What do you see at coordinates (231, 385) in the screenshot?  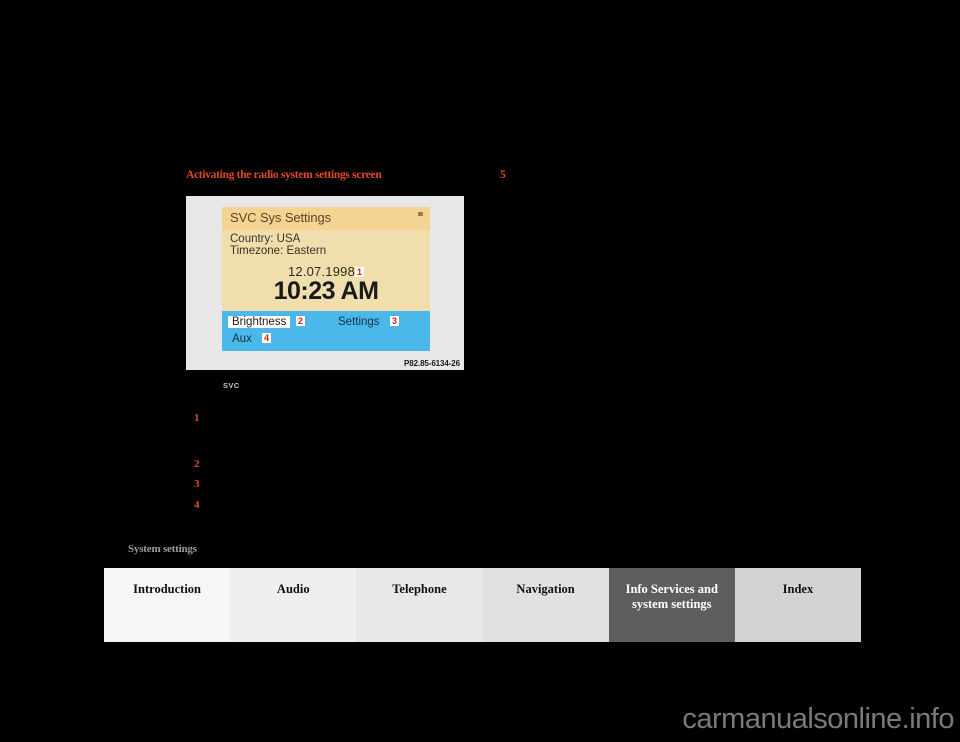 I see `figure-caption: SVC` at bounding box center [231, 385].